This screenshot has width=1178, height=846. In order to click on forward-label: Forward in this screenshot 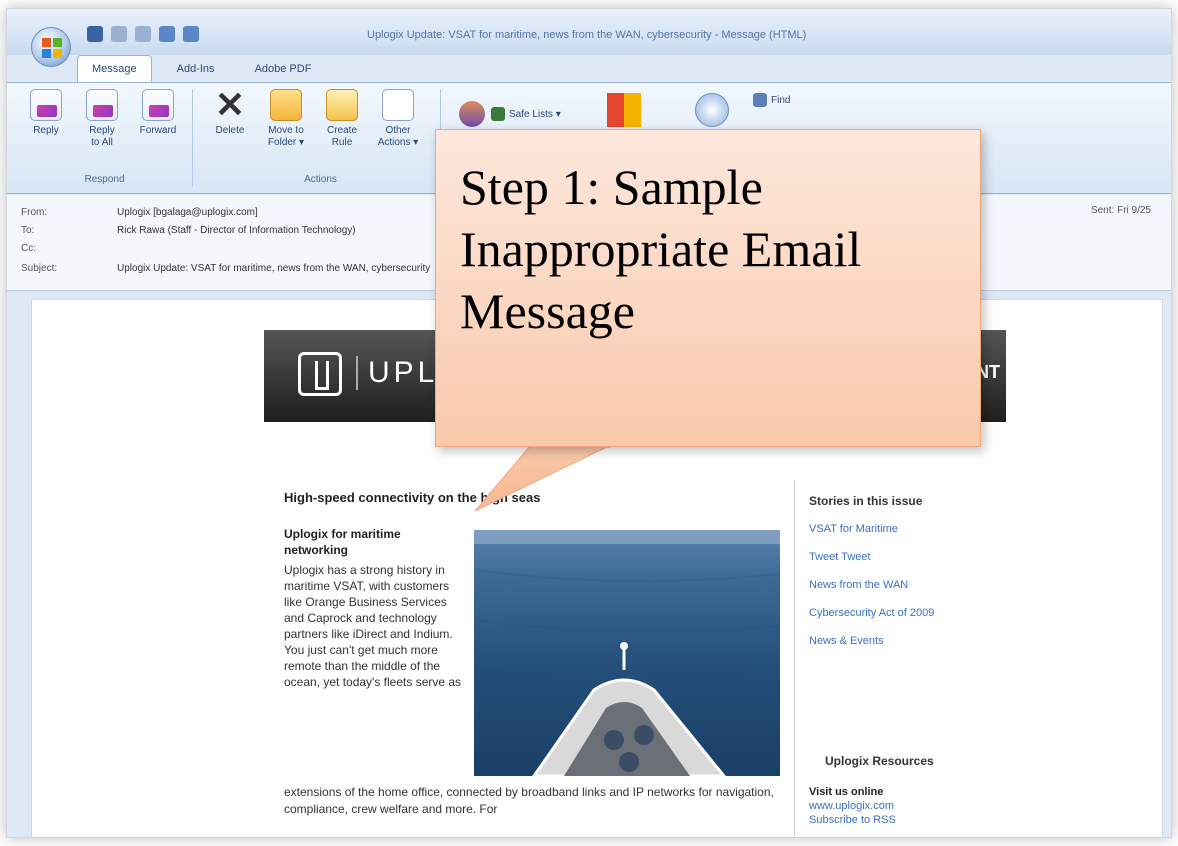, I will do `click(158, 130)`.